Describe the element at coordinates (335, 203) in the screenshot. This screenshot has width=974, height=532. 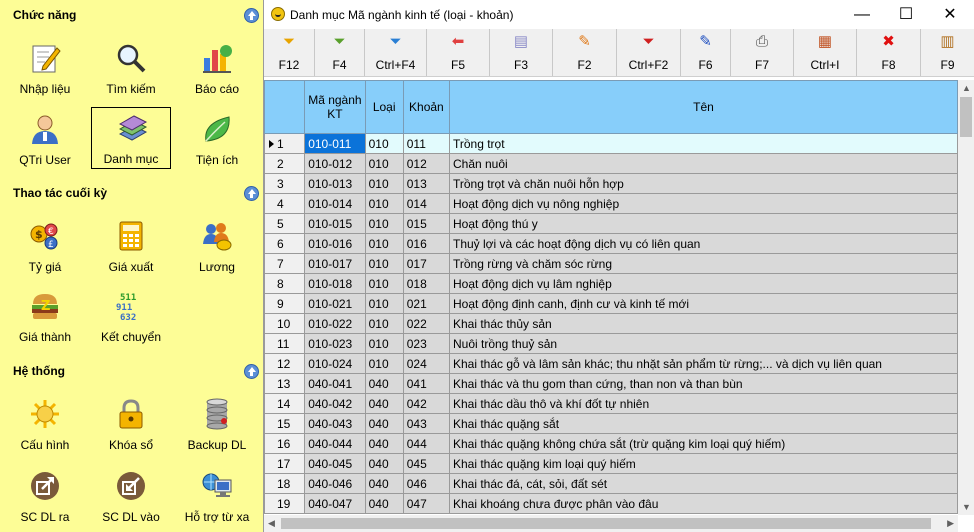
I see `cell-ma-nganh: 010-014` at that location.